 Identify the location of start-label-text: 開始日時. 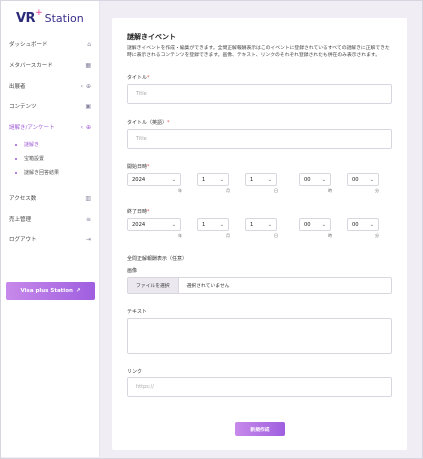
(137, 167).